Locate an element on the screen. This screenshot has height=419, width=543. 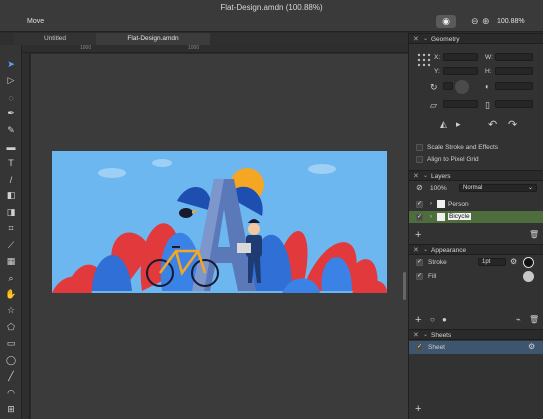
add-appearance-icon: + is located at coordinates (418, 320).